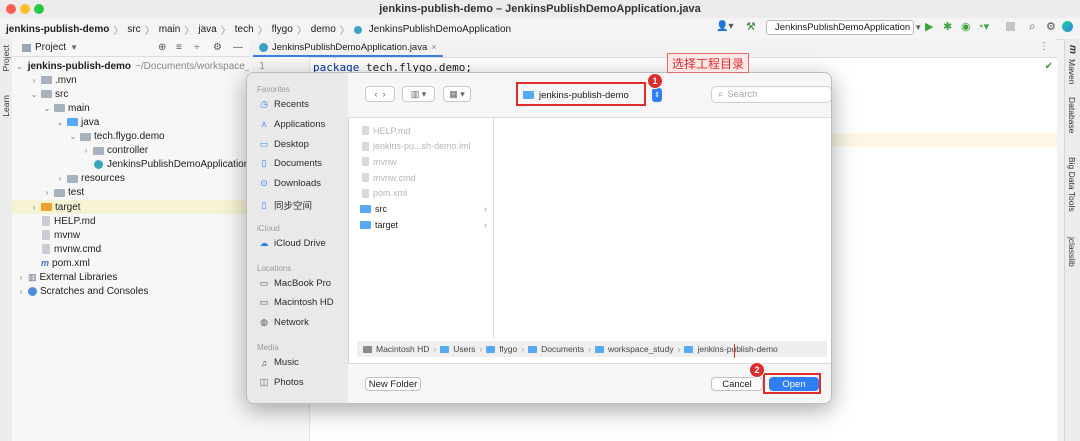  What do you see at coordinates (947, 26) in the screenshot?
I see `debug-icon: ✱` at bounding box center [947, 26].